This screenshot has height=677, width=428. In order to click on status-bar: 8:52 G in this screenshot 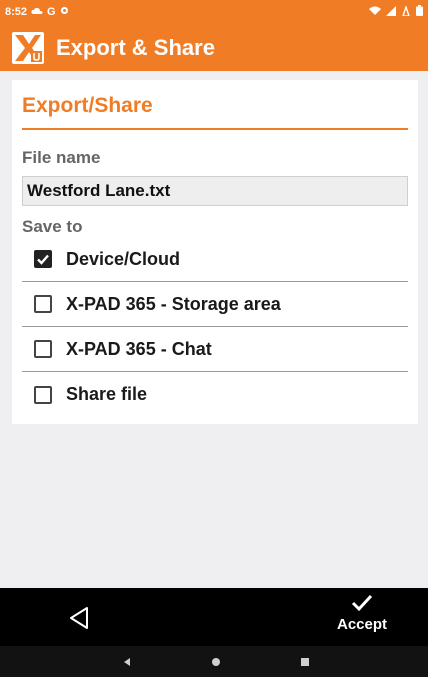, I will do `click(214, 12)`.